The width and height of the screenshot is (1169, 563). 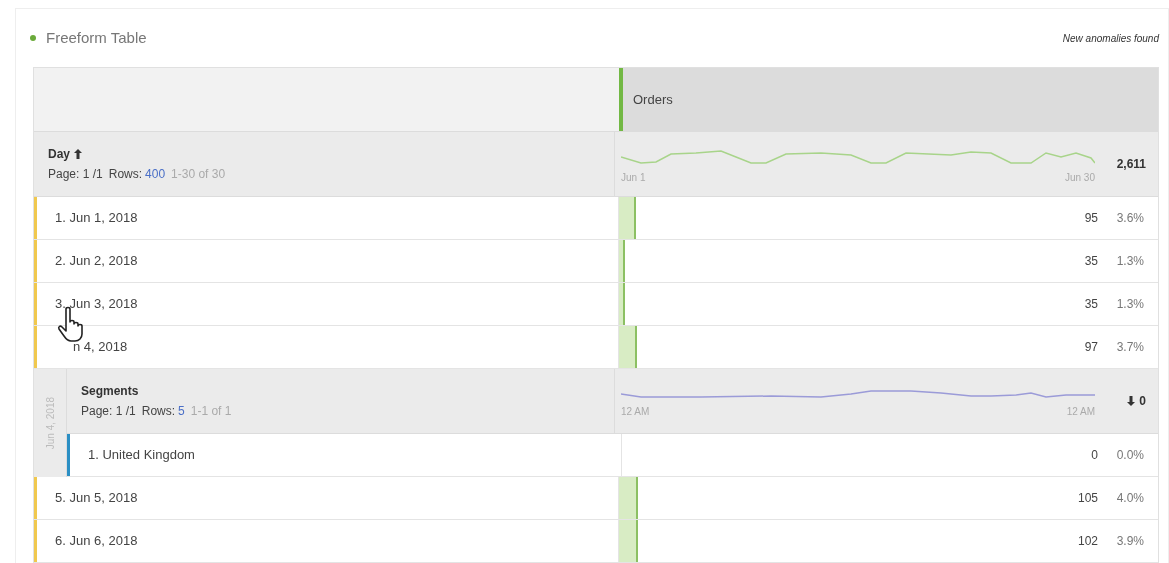 I want to click on dimension-name: Segments, so click(x=110, y=391).